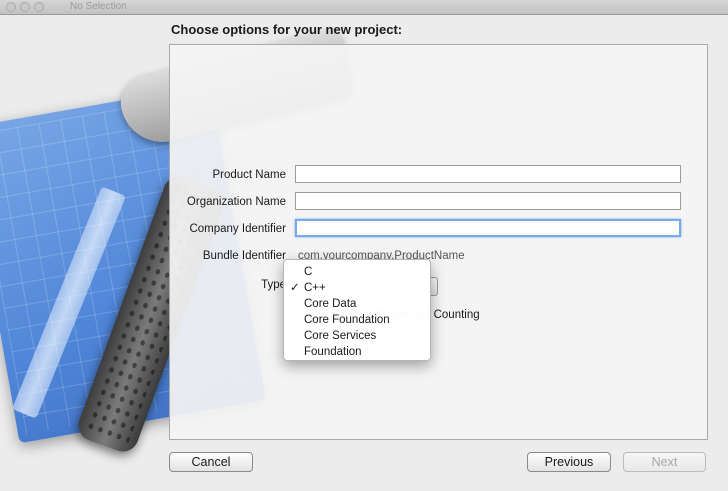 The width and height of the screenshot is (728, 491). What do you see at coordinates (287, 29) in the screenshot?
I see `page-heading: Choose options for your new project:` at bounding box center [287, 29].